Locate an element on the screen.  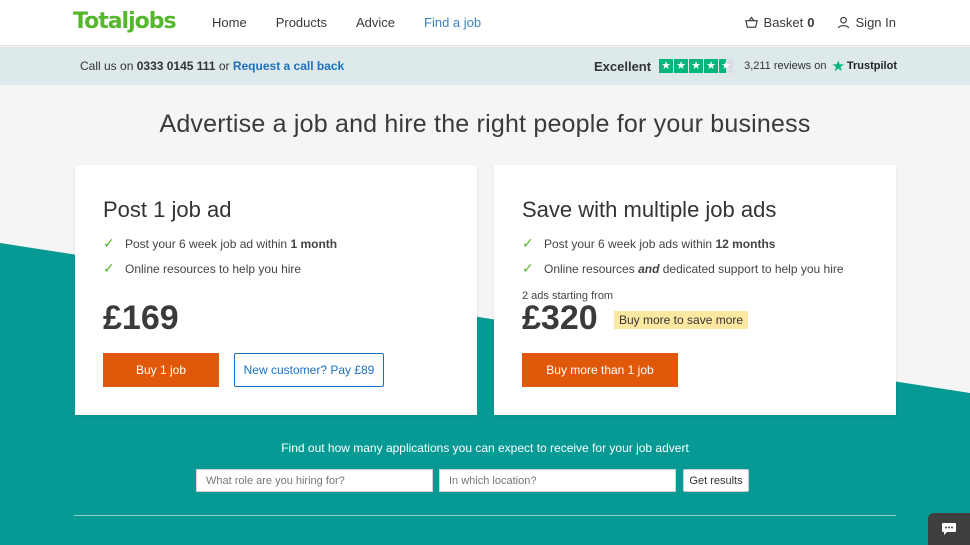
user-icon is located at coordinates (843, 22).